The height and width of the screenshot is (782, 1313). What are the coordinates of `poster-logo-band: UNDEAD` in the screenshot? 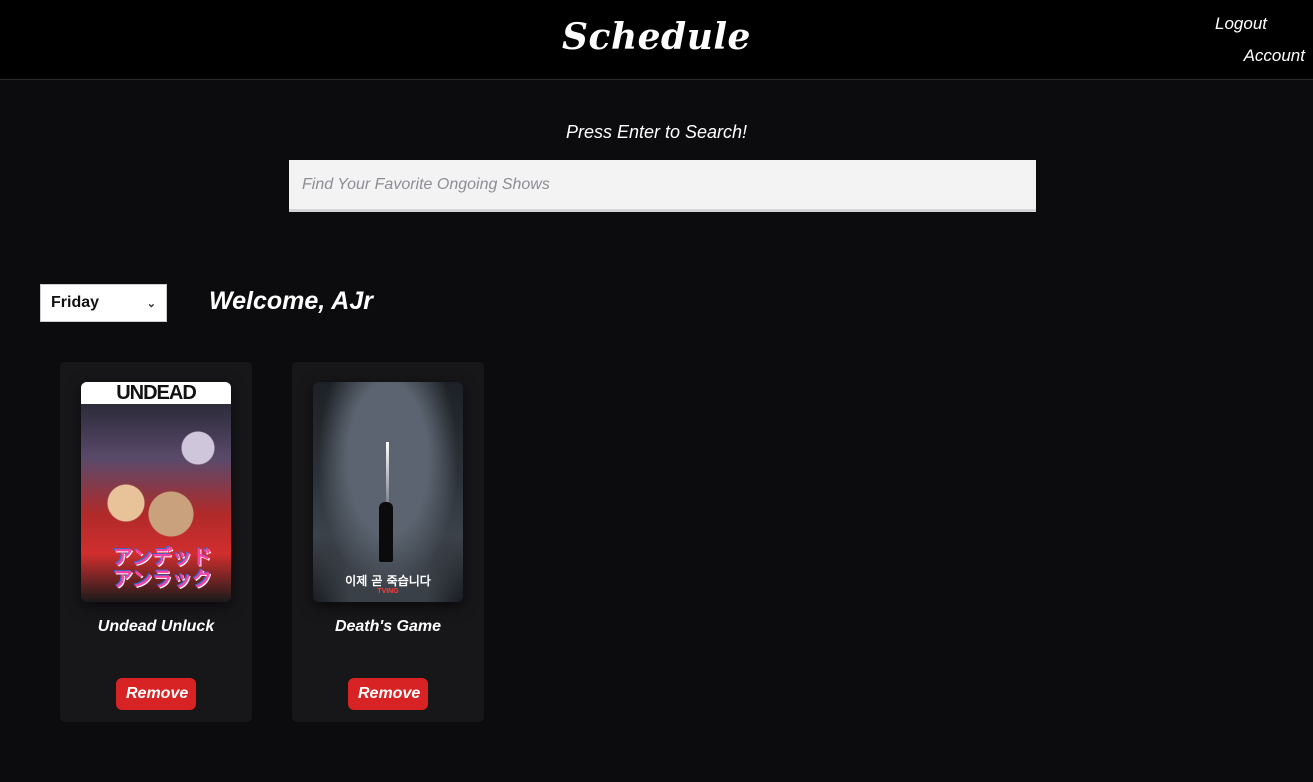 It's located at (156, 393).